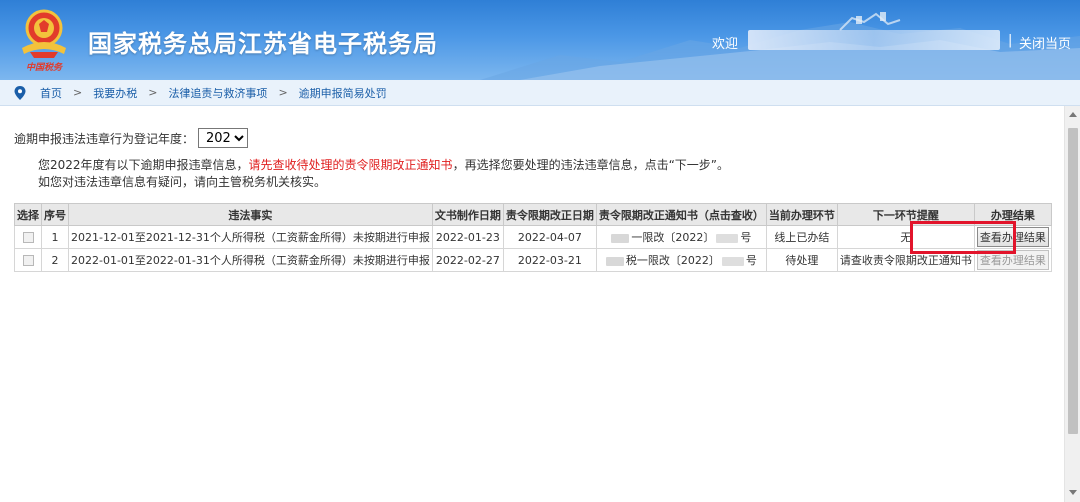 The image size is (1080, 502). Describe the element at coordinates (467, 260) in the screenshot. I see `row-doc-date: 2022-02-27` at that location.